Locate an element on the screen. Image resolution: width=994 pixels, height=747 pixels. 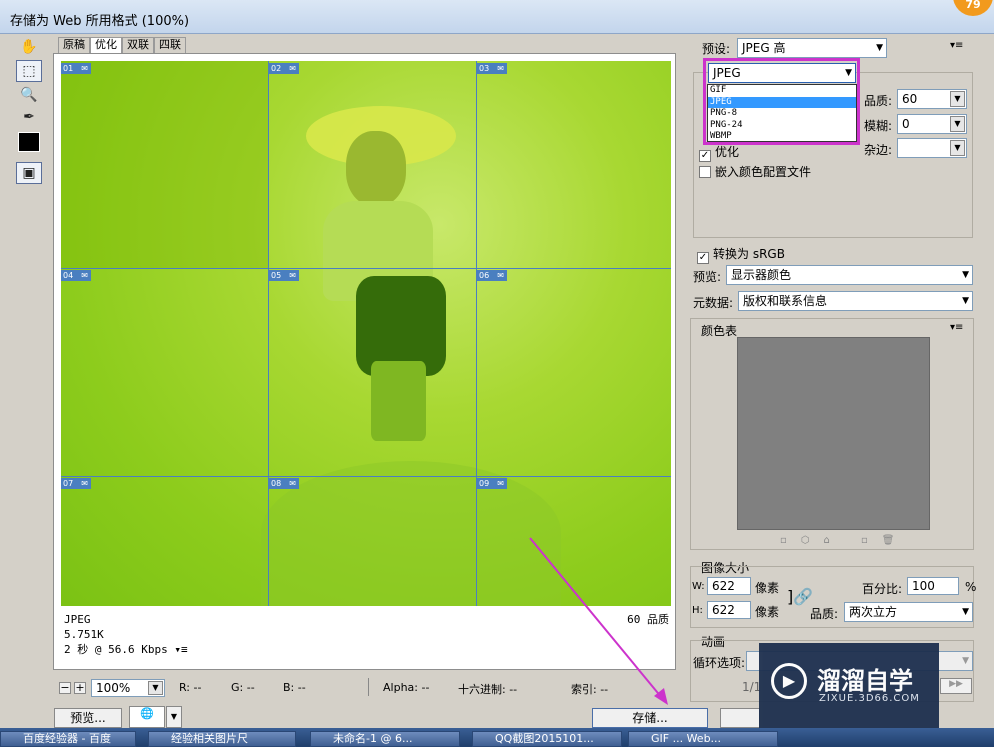
convert-srgb-checkbox: ✓ is located at coordinates (703, 258).